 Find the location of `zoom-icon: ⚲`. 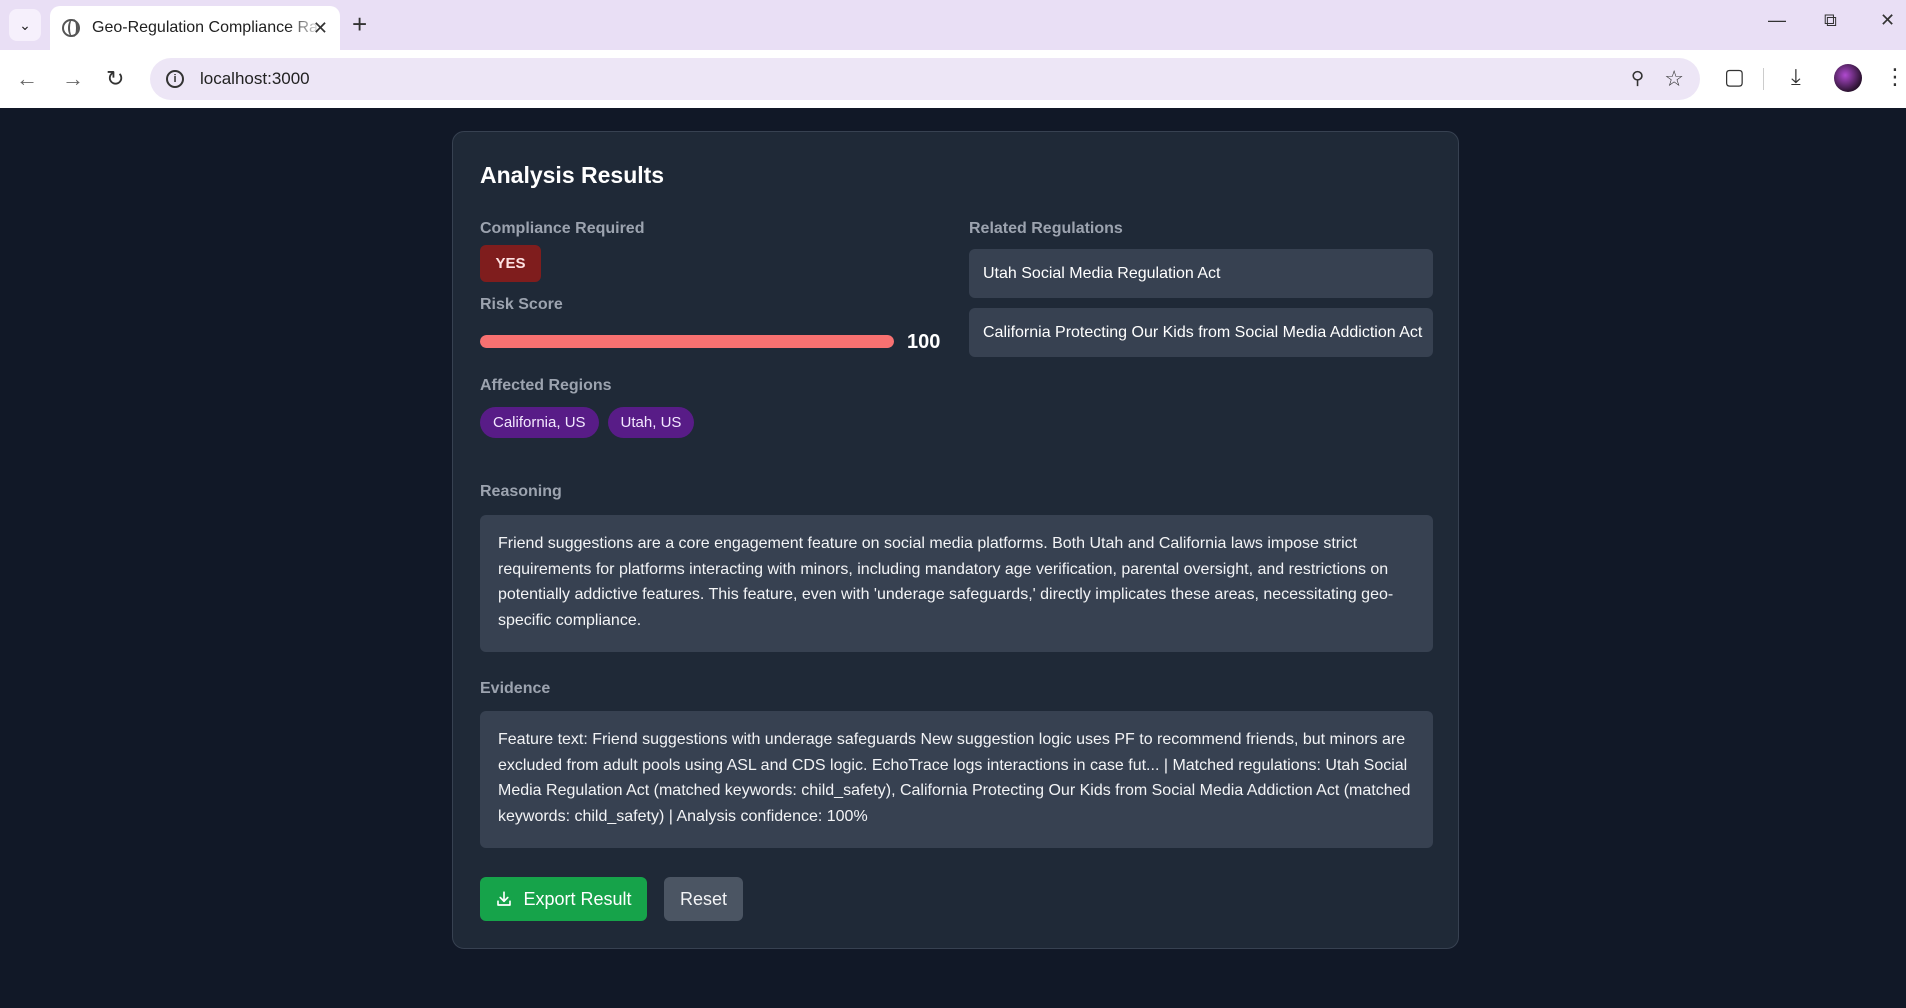

zoom-icon: ⚲ is located at coordinates (1637, 78).